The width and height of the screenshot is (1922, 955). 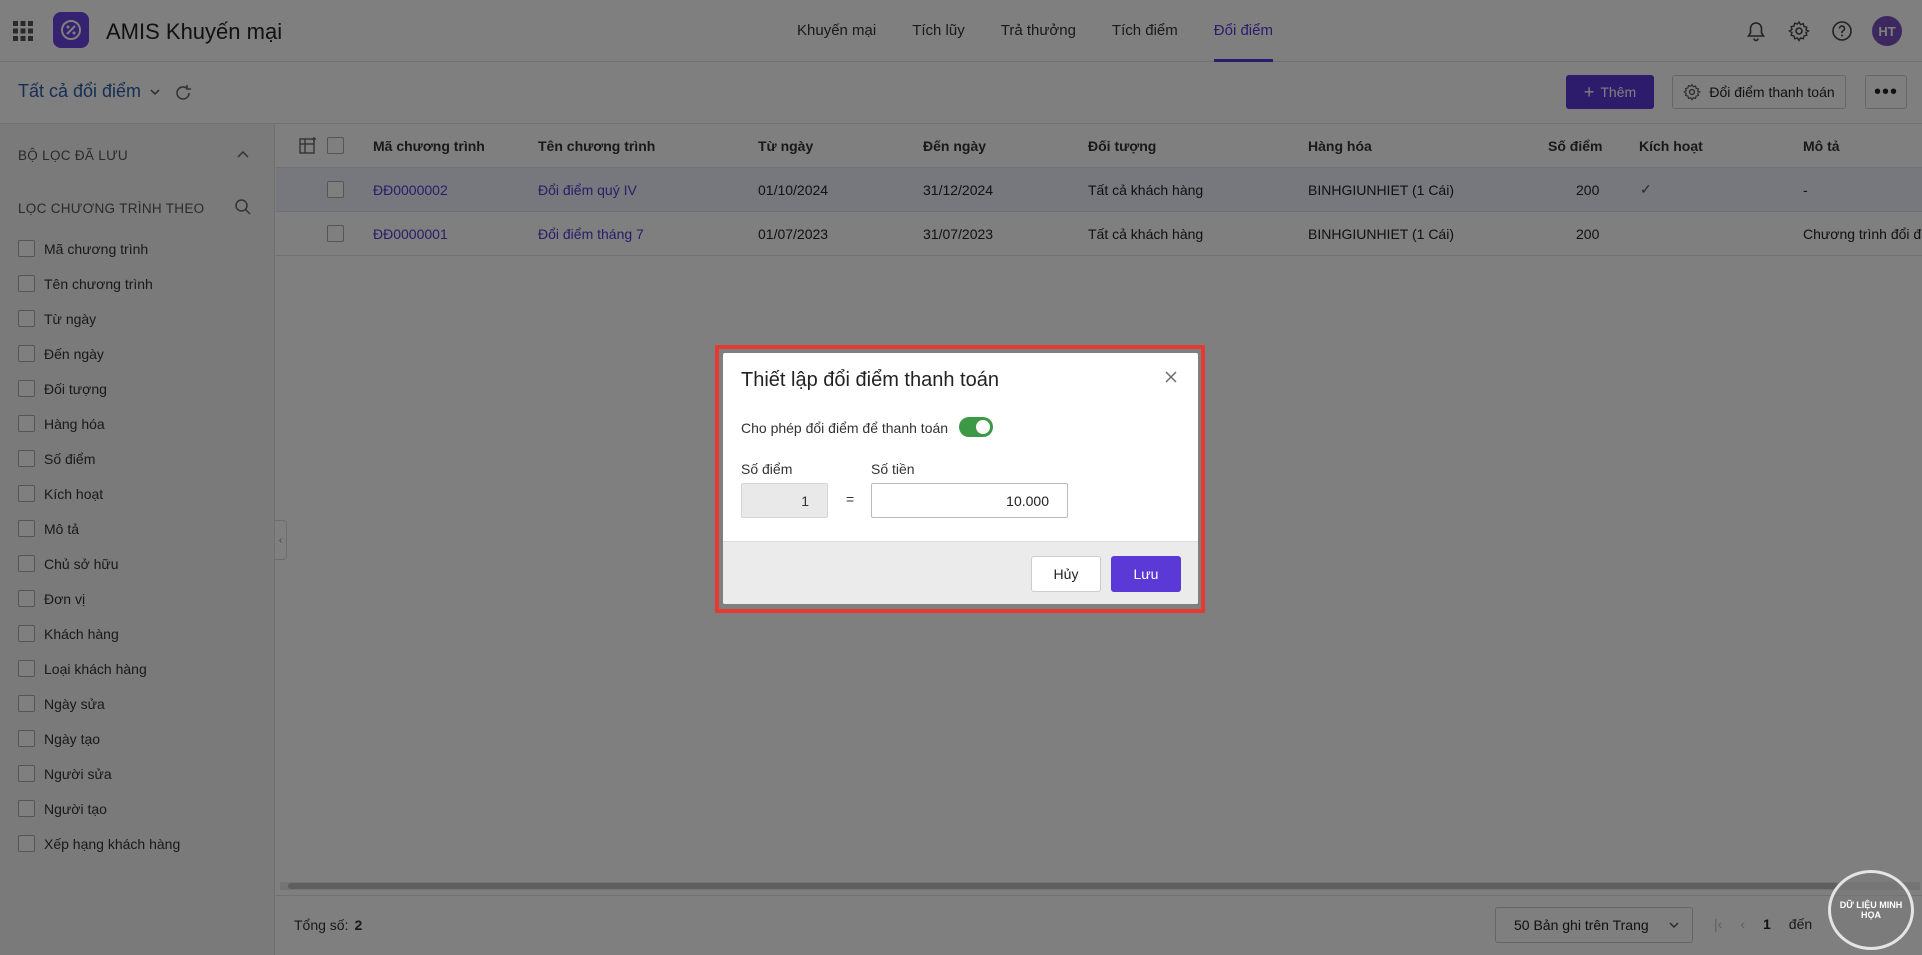 I want to click on watermark-text: DỮ LIỆU MINH HỌA, so click(x=1871, y=910).